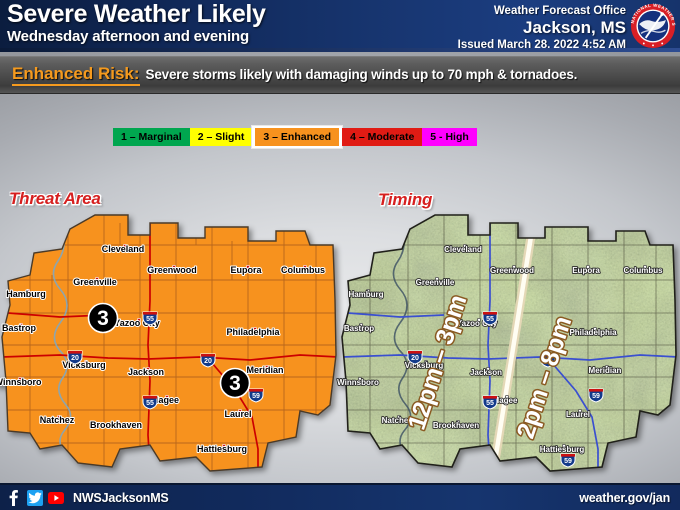 This screenshot has height=510, width=680. I want to click on facebook-icon, so click(14, 497).